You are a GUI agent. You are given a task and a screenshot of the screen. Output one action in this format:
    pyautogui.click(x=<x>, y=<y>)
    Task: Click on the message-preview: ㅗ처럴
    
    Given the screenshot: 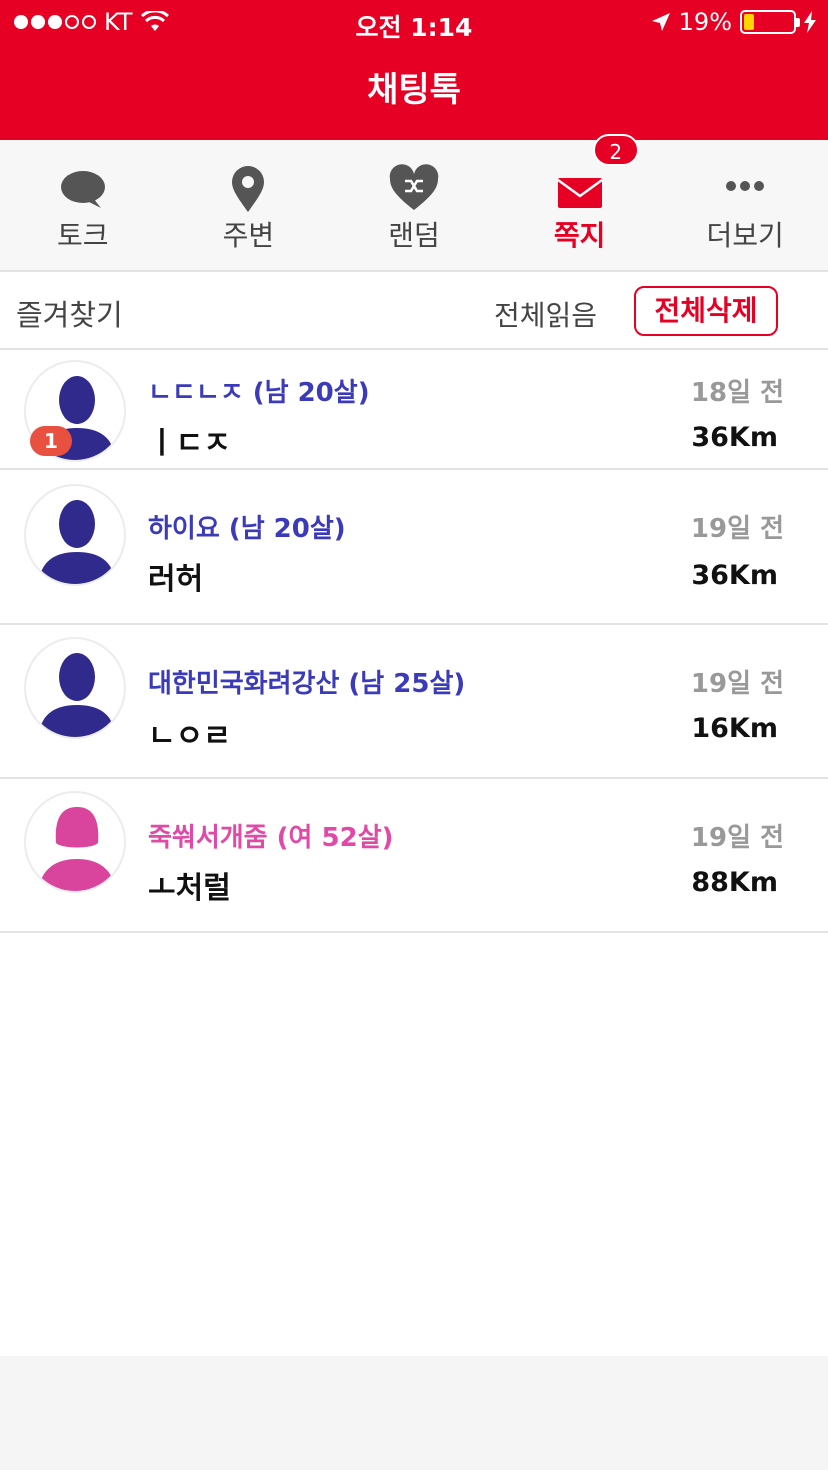 What is the action you would take?
    pyautogui.click(x=189, y=888)
    